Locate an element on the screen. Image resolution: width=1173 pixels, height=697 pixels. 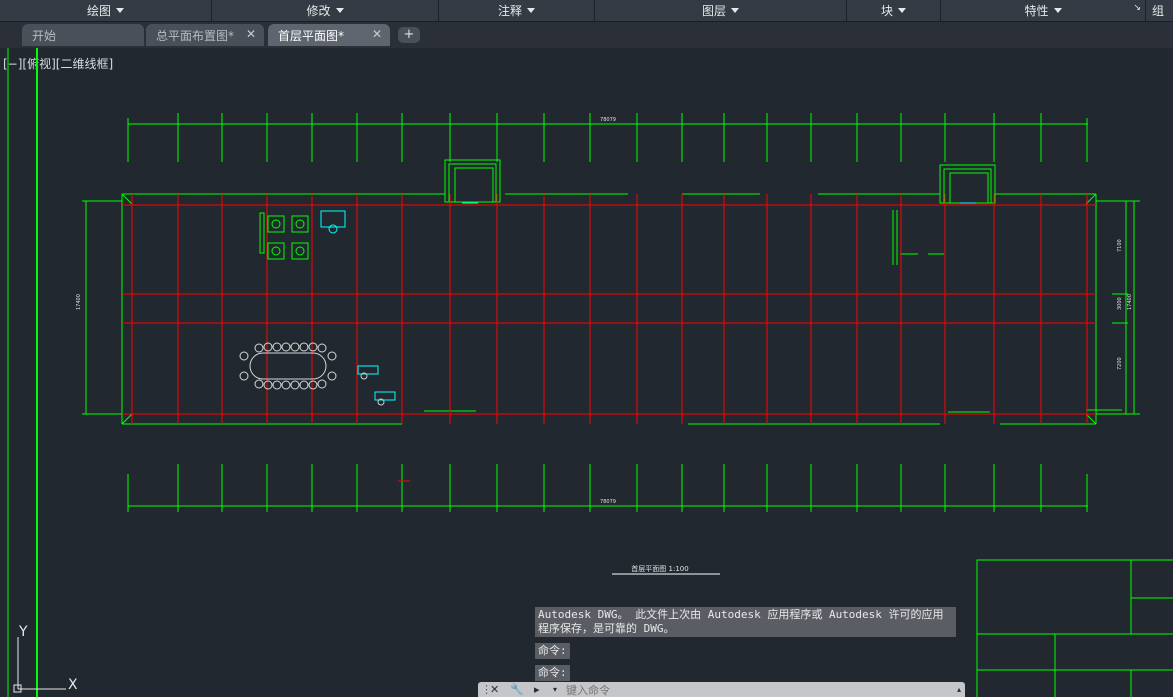
tab-label: 总平面布置图* is located at coordinates (195, 35).